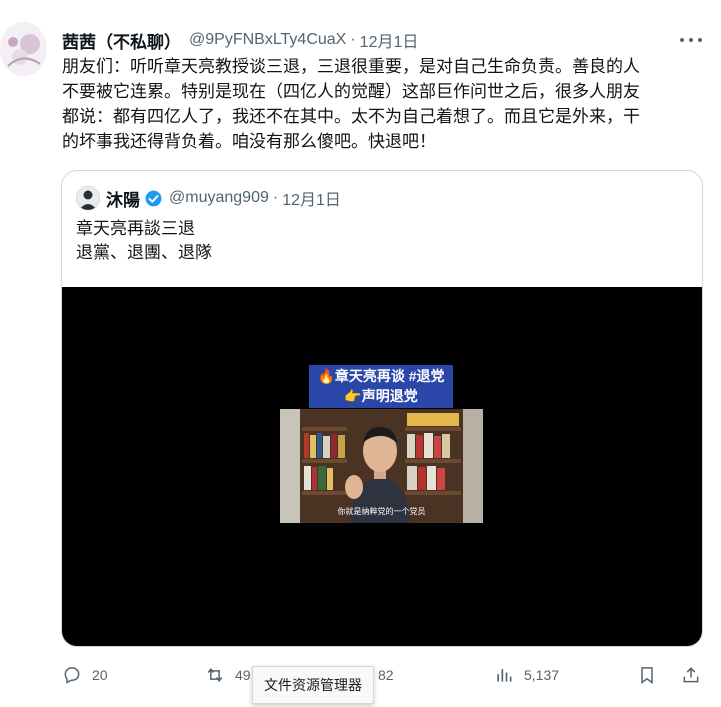 The height and width of the screenshot is (707, 721). I want to click on reply-button: 20, so click(85, 675).